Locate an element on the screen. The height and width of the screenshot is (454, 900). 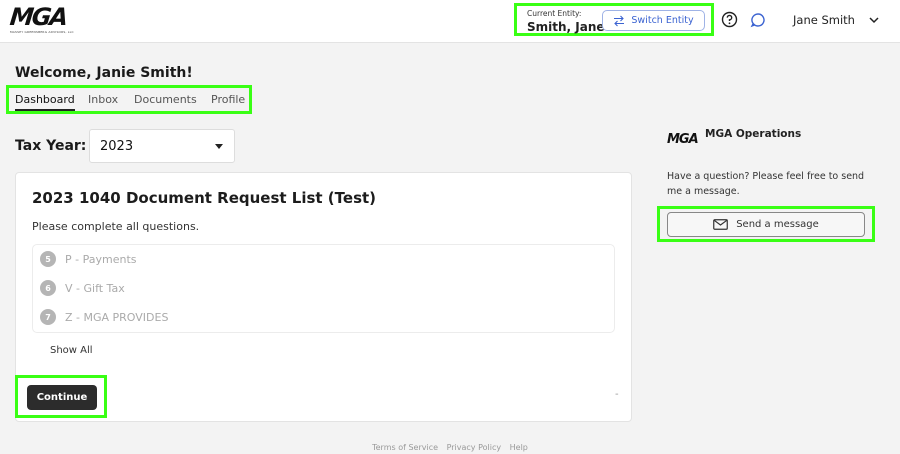
entity-name: Smith, Jane is located at coordinates (566, 27).